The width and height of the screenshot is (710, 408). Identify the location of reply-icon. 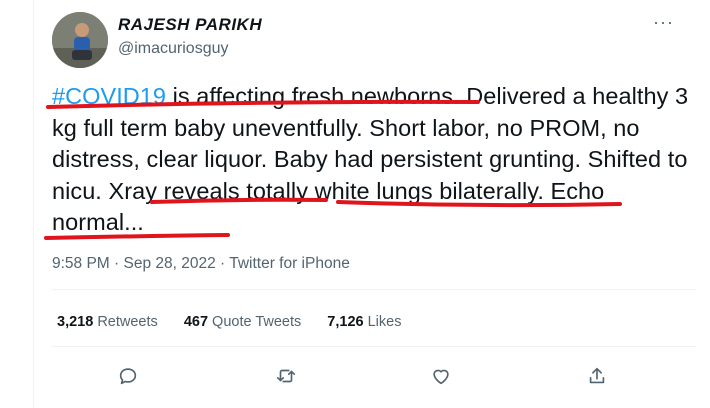
(128, 376).